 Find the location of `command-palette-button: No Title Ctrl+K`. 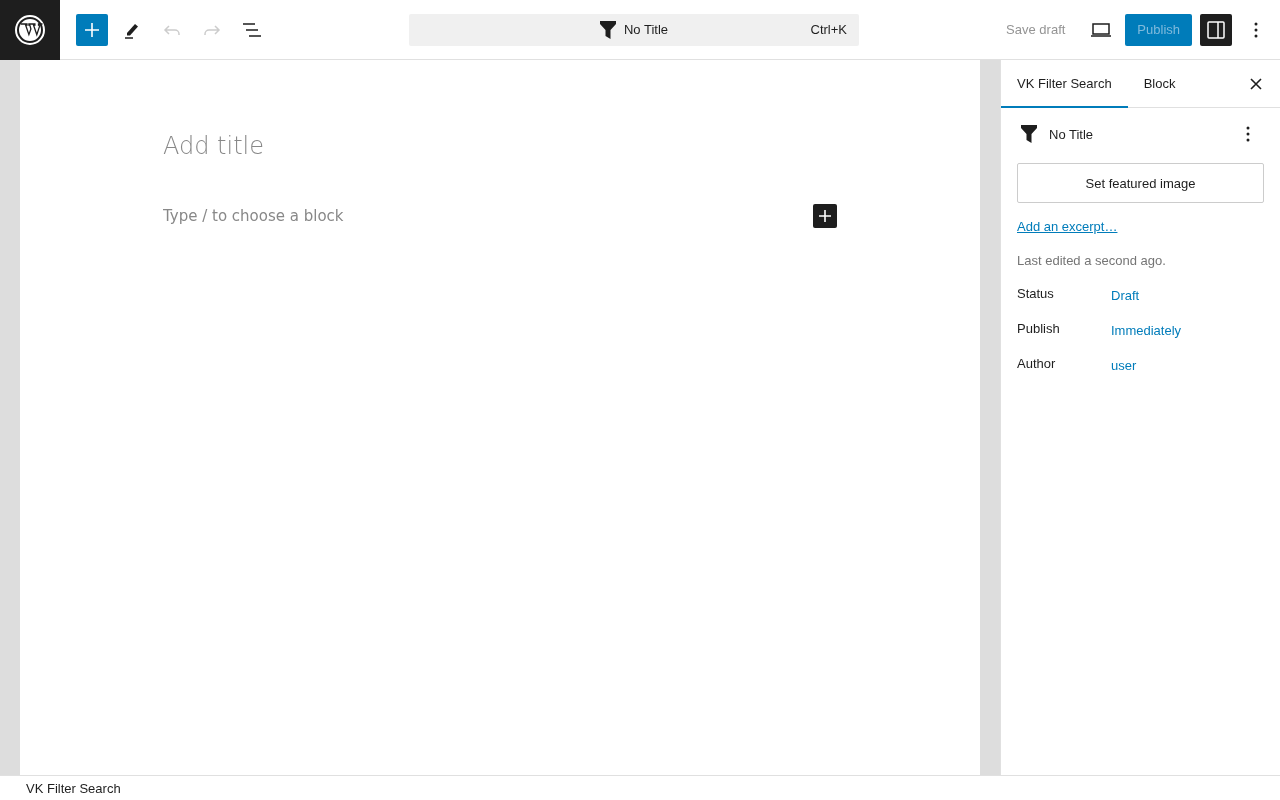

command-palette-button: No Title Ctrl+K is located at coordinates (634, 29).